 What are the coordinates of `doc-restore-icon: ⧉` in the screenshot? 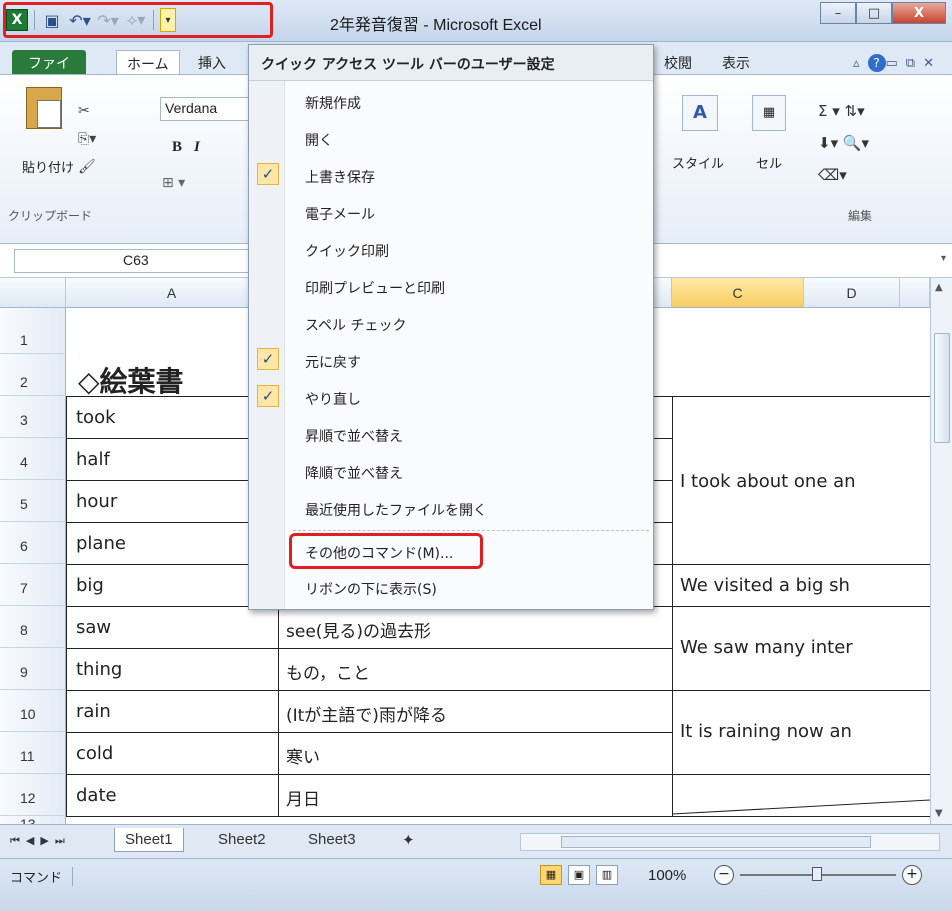 It's located at (914, 63).